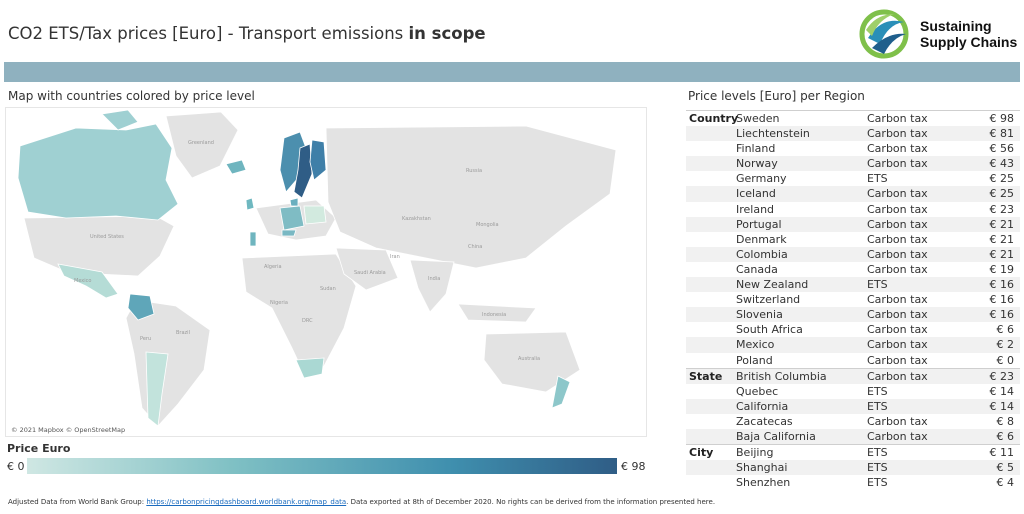  I want to click on region-cell: Shenzhen, so click(763, 483).